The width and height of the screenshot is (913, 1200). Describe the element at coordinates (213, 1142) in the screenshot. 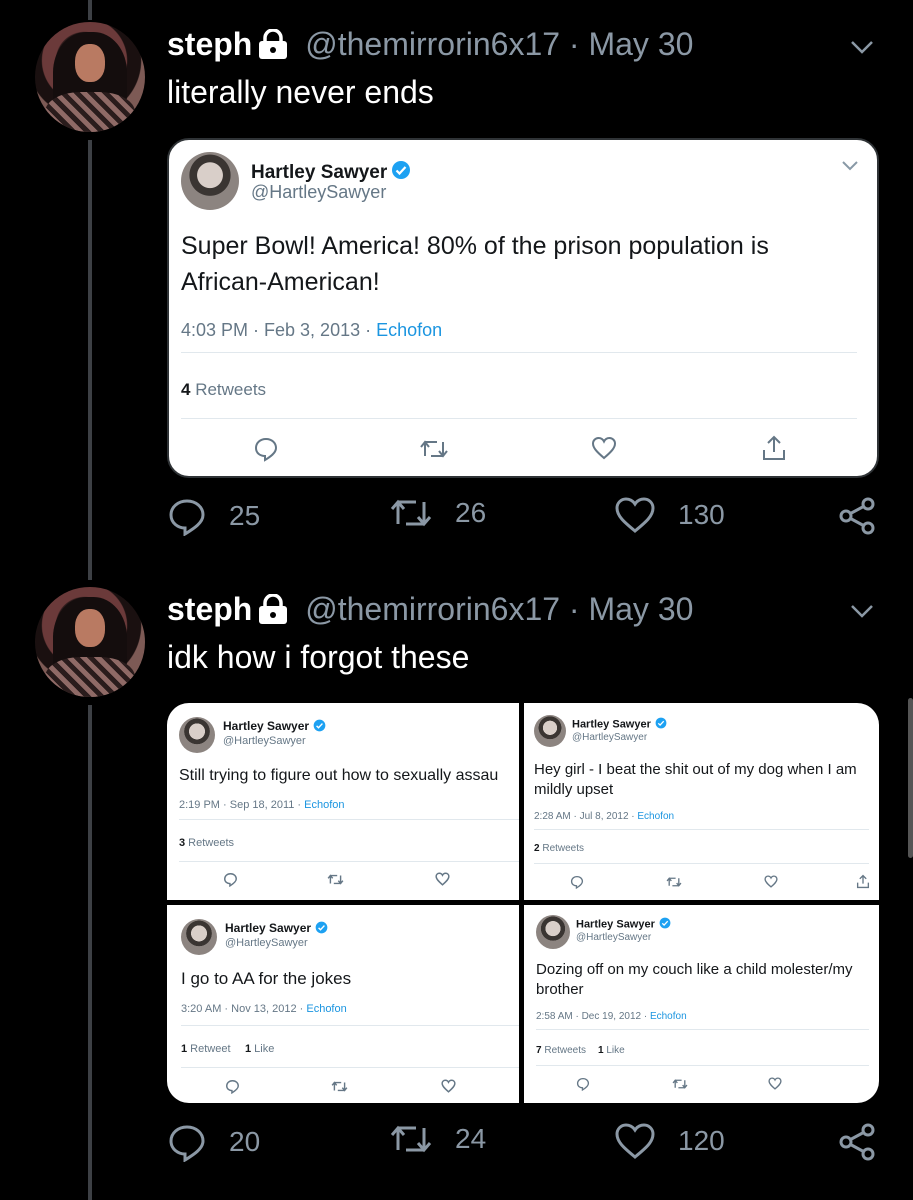

I see `reply-button: 20` at that location.